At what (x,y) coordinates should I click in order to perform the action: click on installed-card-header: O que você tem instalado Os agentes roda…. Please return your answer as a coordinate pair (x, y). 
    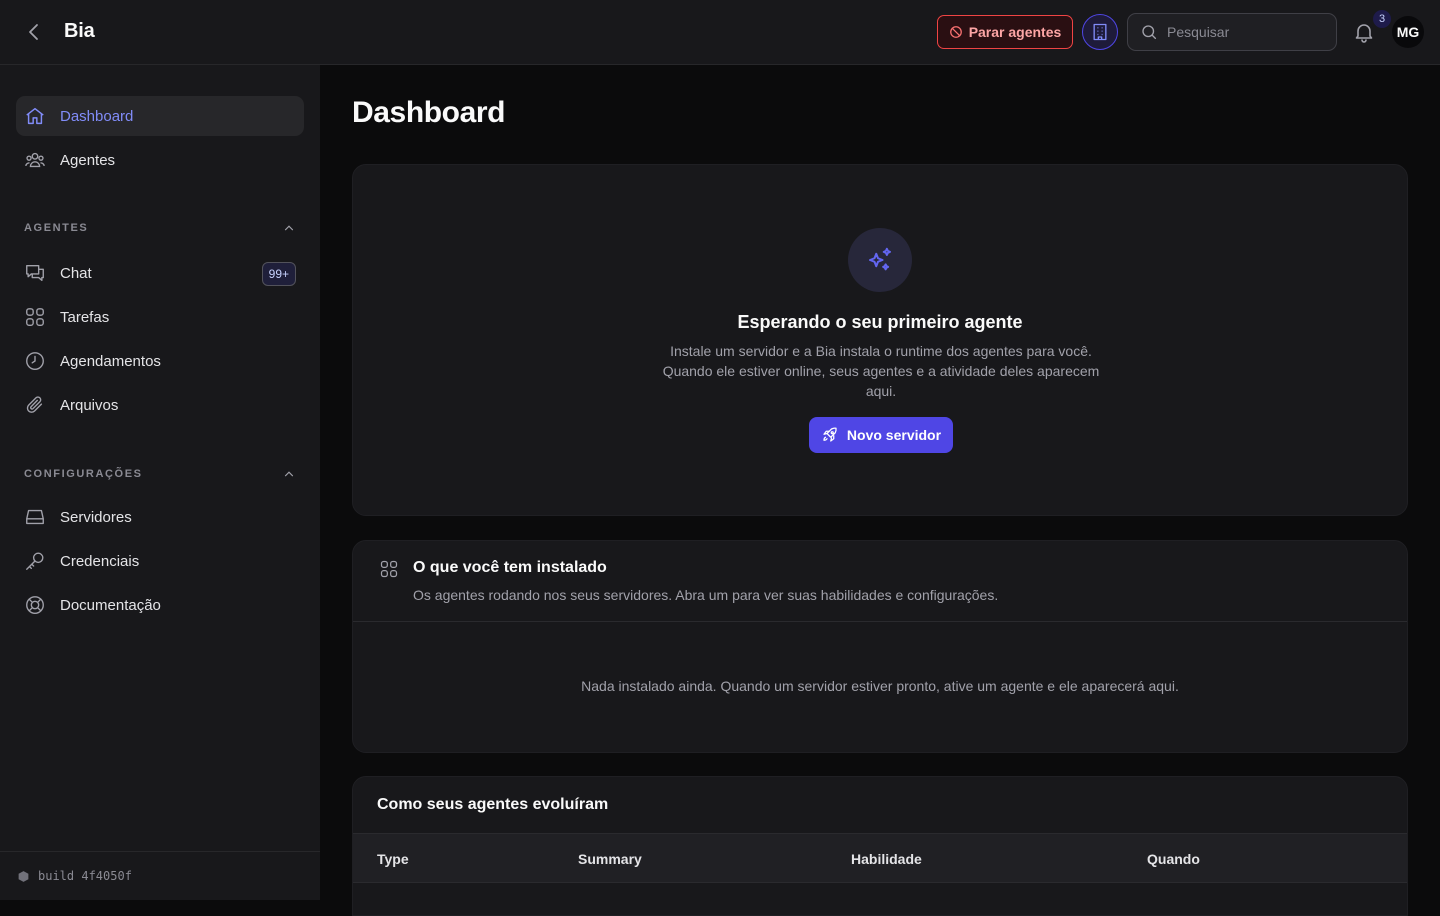
    Looking at the image, I should click on (880, 581).